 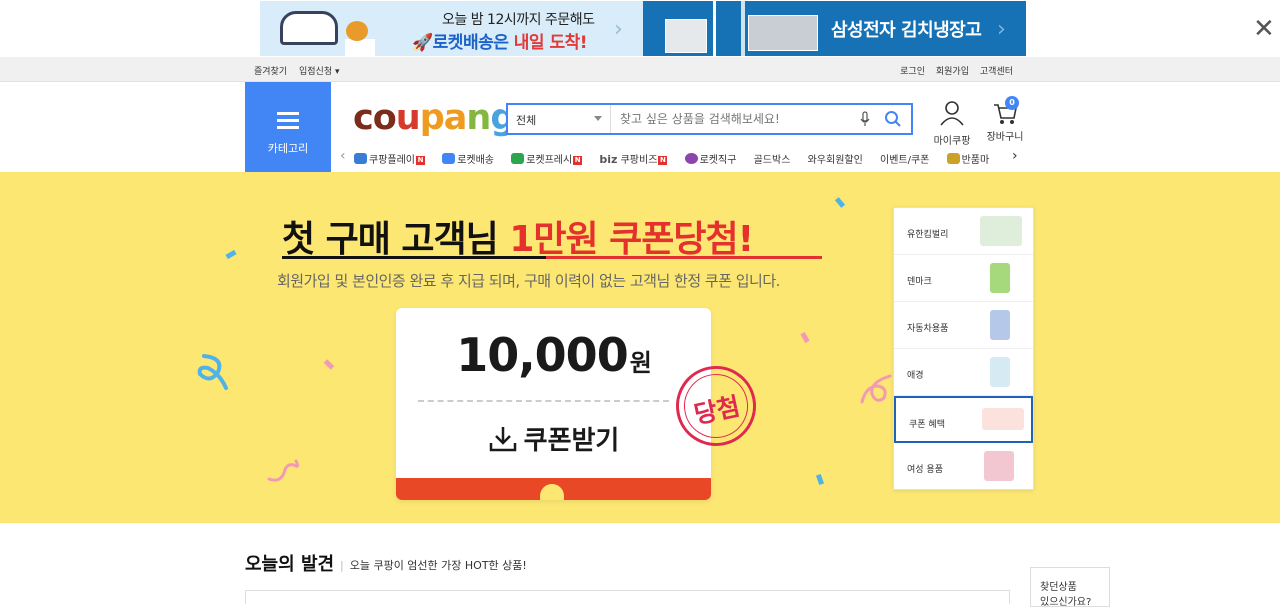 I want to click on chevron-left-icon: ‹, so click(x=343, y=156).